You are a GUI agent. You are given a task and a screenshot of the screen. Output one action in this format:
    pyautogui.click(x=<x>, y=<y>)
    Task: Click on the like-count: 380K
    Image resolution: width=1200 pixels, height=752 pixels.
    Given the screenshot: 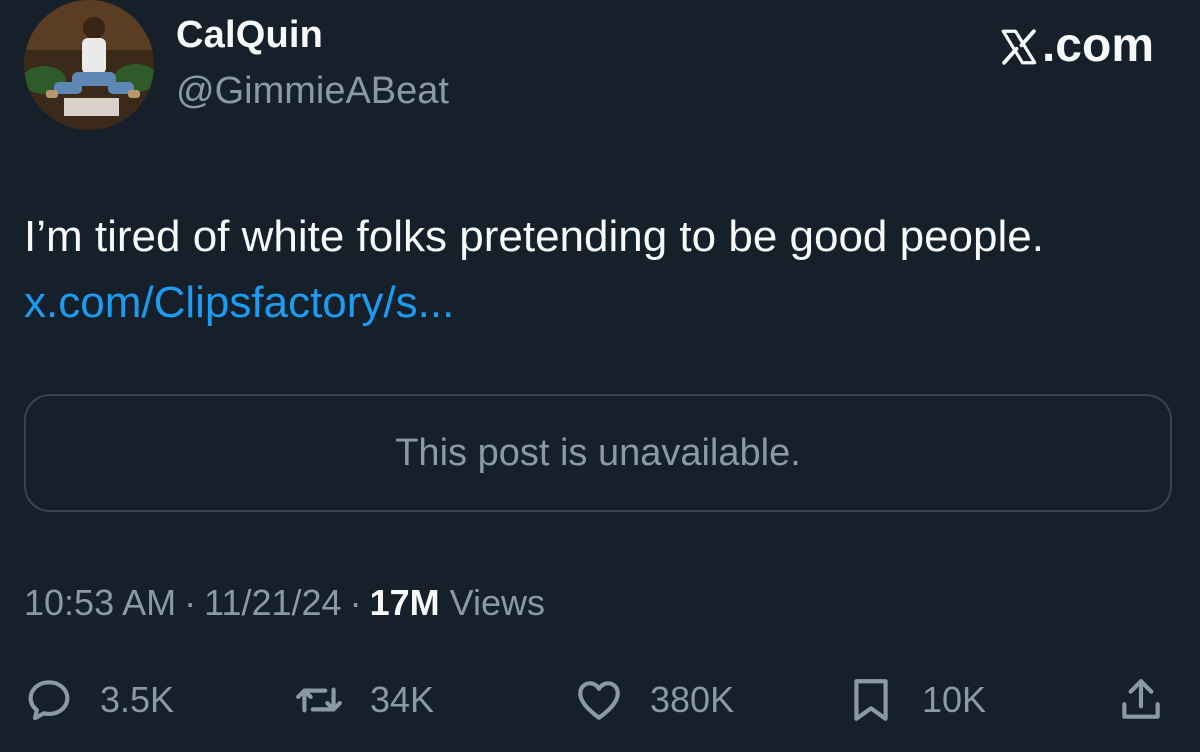 What is the action you would take?
    pyautogui.click(x=692, y=699)
    